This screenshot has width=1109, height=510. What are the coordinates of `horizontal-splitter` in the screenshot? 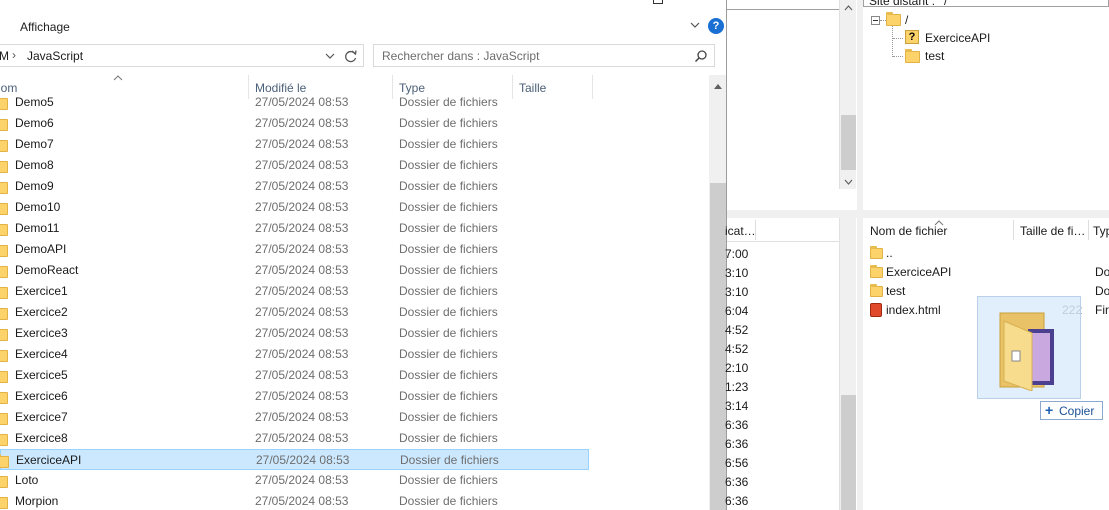 It's located at (918, 214).